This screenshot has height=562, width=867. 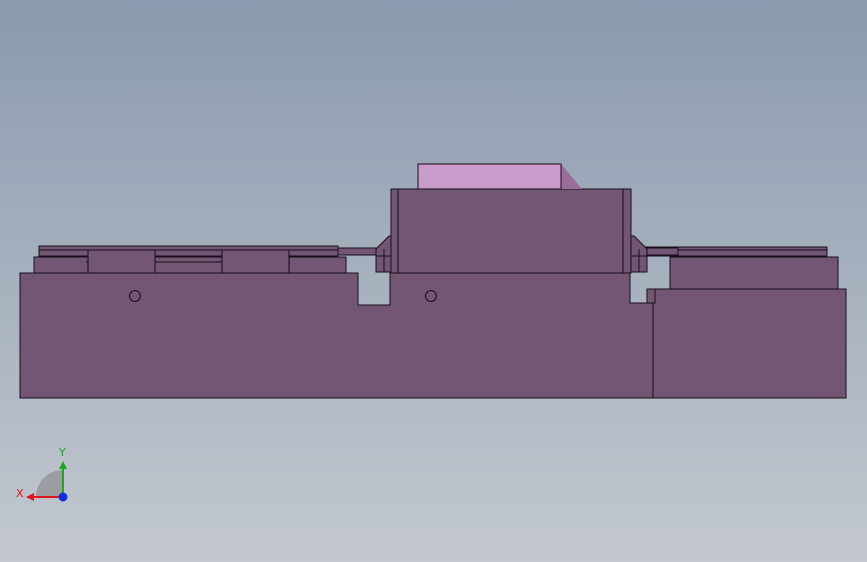 I want to click on x-axis-label: X, so click(x=20, y=493).